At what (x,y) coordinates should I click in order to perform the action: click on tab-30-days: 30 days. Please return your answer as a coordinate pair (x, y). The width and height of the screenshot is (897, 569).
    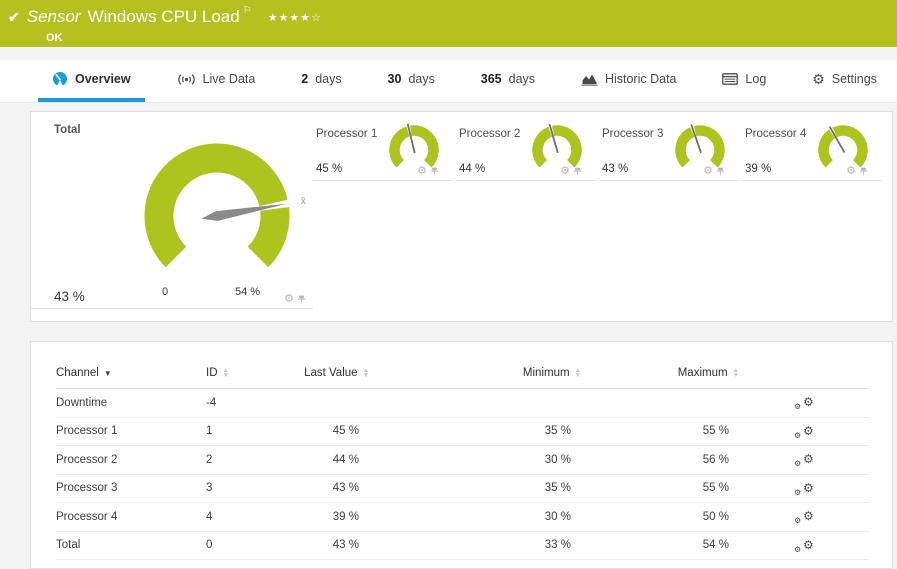
    Looking at the image, I should click on (411, 81).